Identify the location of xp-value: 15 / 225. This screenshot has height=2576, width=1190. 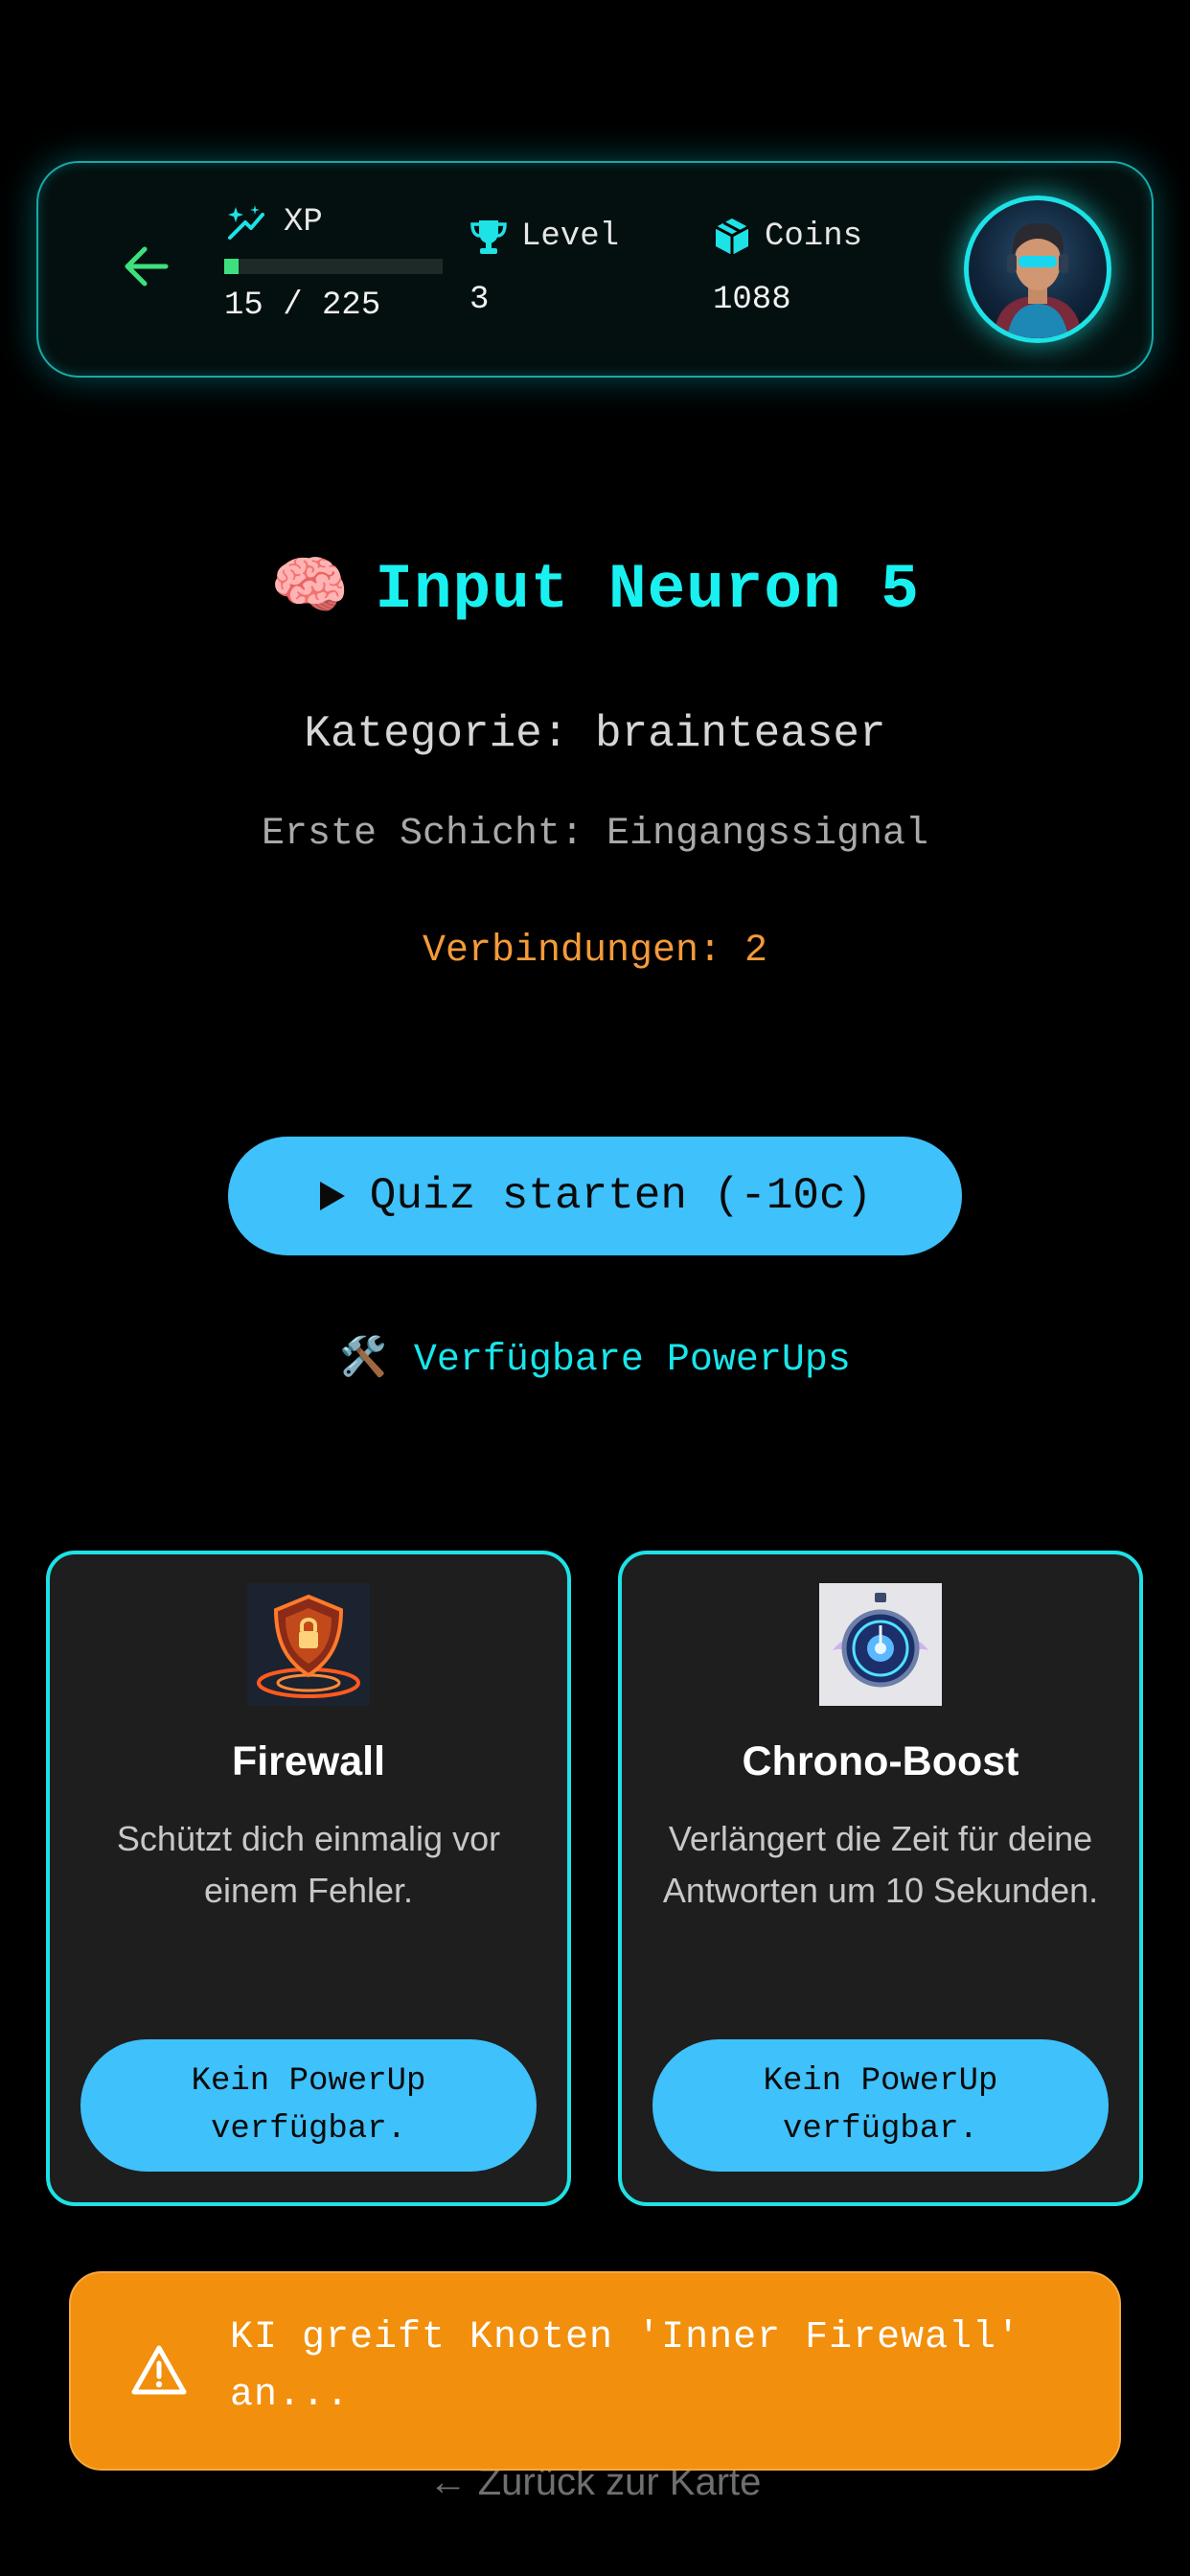
(303, 306).